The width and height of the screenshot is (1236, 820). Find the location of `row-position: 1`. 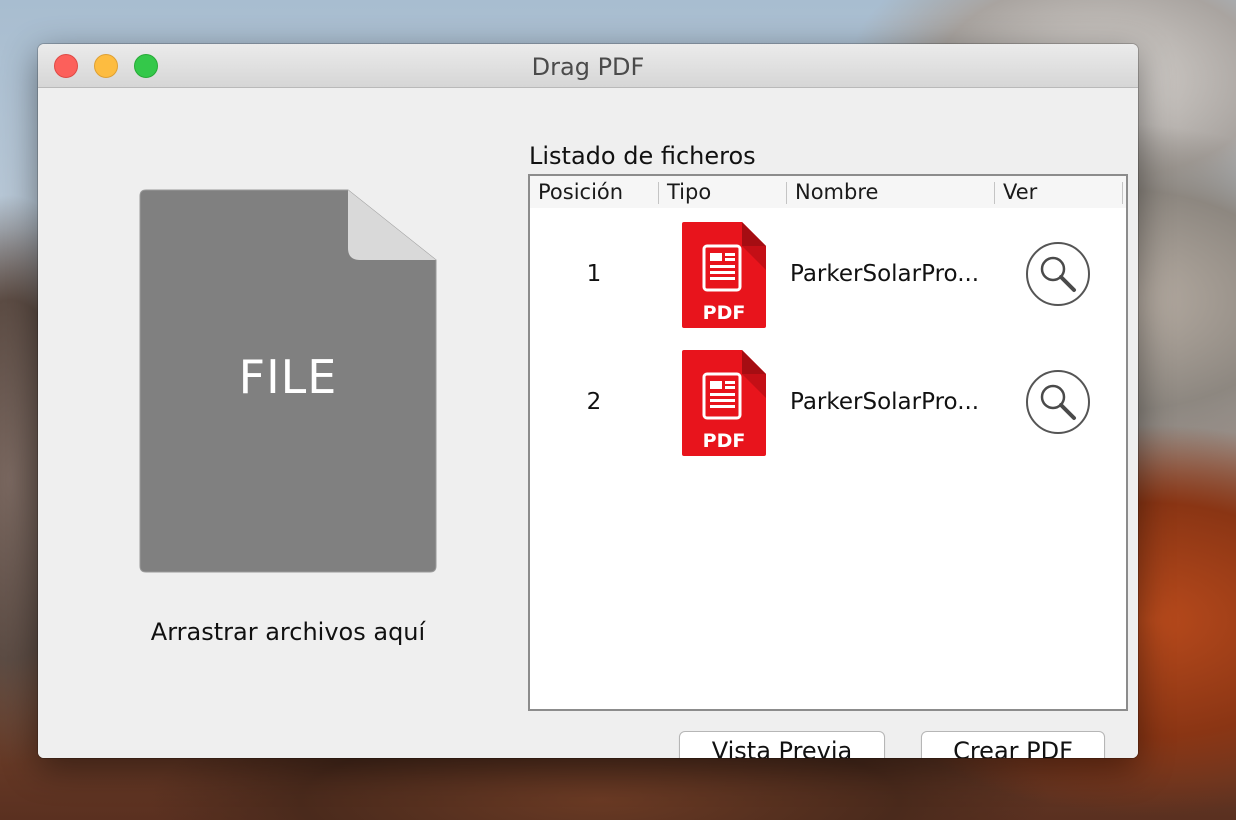

row-position: 1 is located at coordinates (594, 274).